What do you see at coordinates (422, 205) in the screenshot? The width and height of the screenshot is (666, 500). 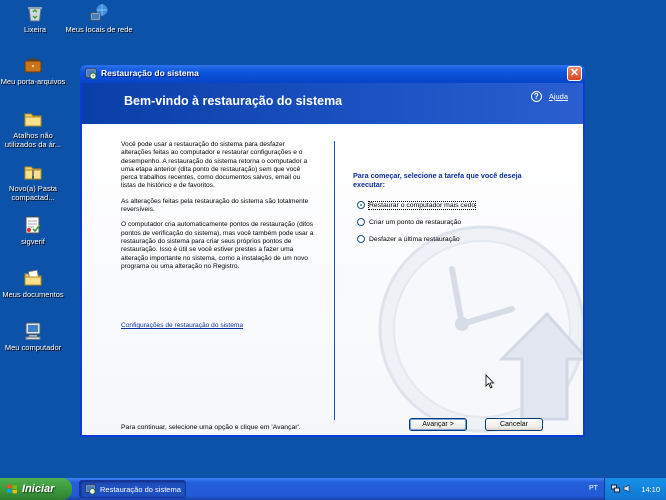 I see `option-label: Restaurar o computador mais cedo` at bounding box center [422, 205].